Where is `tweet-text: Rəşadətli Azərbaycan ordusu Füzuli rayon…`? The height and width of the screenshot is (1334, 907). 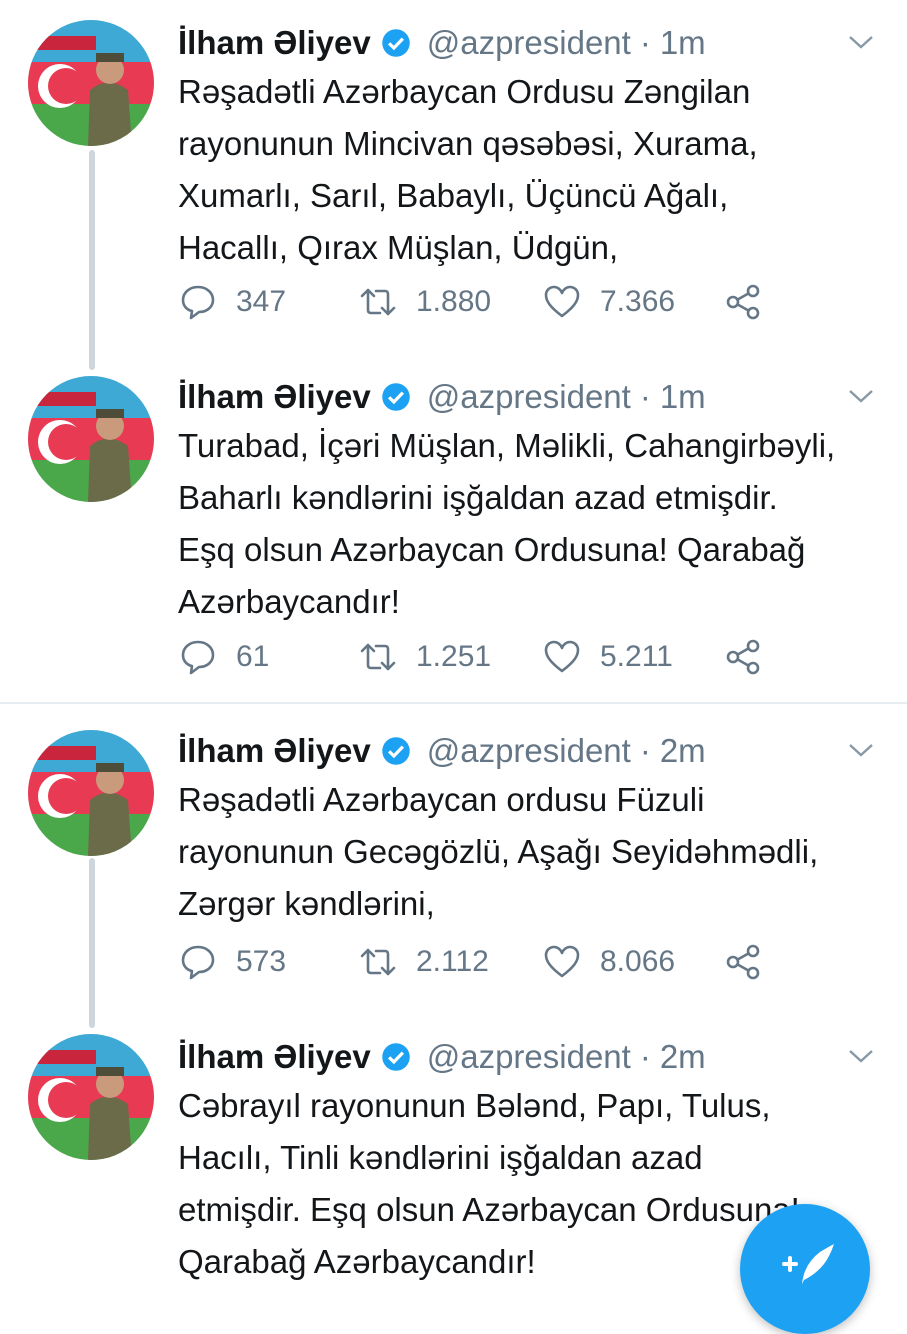
tweet-text: Rəşadətli Azərbaycan ordusu Füzuli rayon… is located at coordinates (538, 852).